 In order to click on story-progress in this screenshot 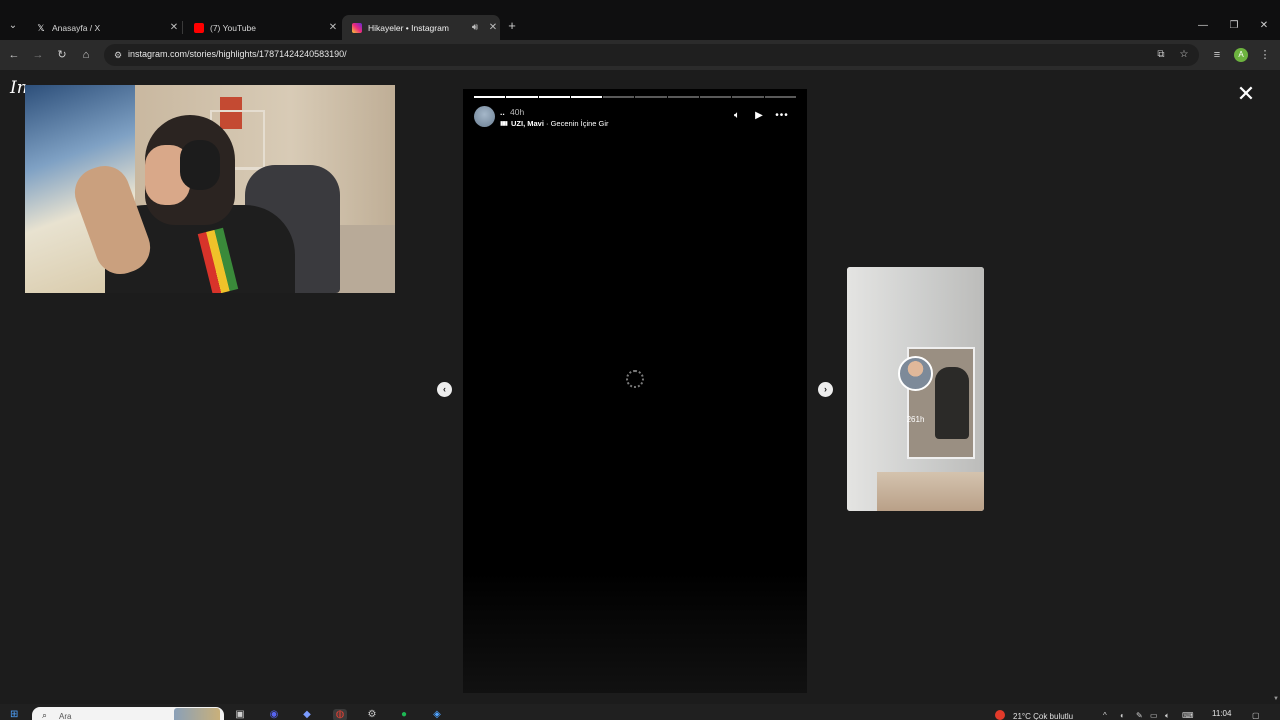, I will do `click(635, 97)`.